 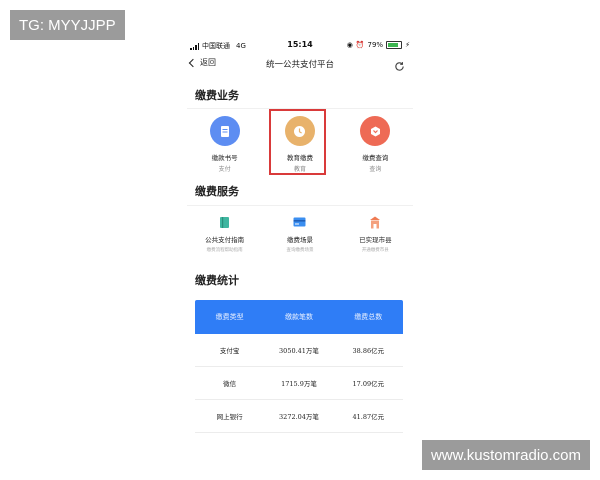 I want to click on table-row: 网上银行 3272.04万笔 41.87亿元, so click(x=299, y=416).